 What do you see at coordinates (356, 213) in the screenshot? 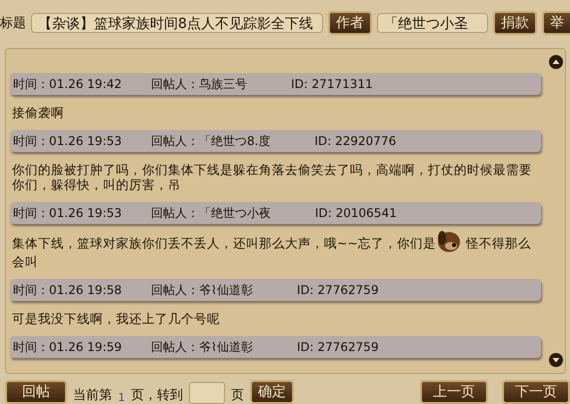
I see `post-id: ID: 20106541` at bounding box center [356, 213].